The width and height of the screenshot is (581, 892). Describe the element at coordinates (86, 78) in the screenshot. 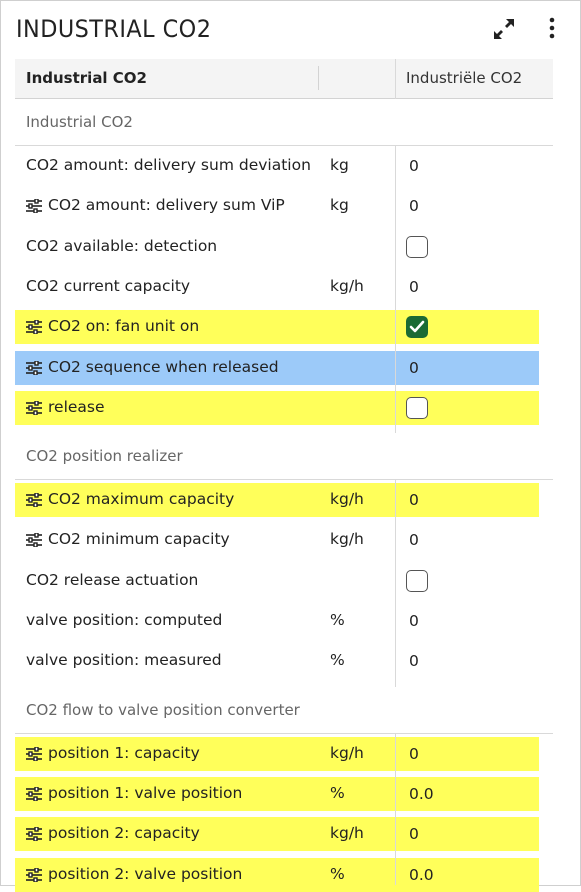

I see `header-label: Industrial CO2` at that location.